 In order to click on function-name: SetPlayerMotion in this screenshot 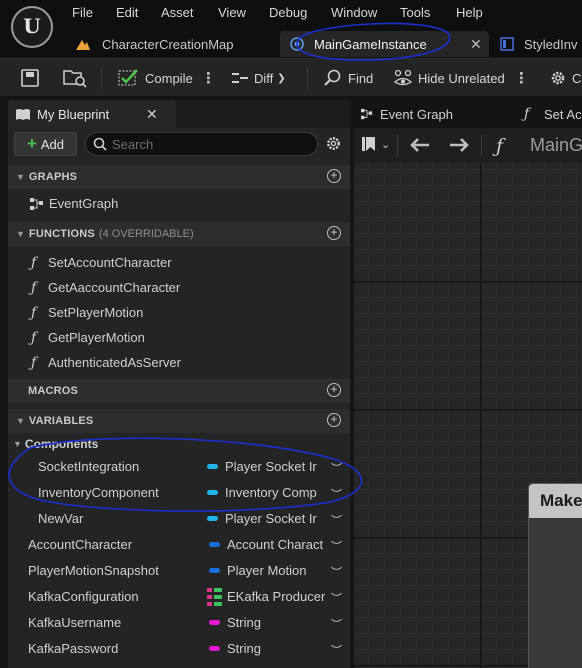, I will do `click(96, 312)`.